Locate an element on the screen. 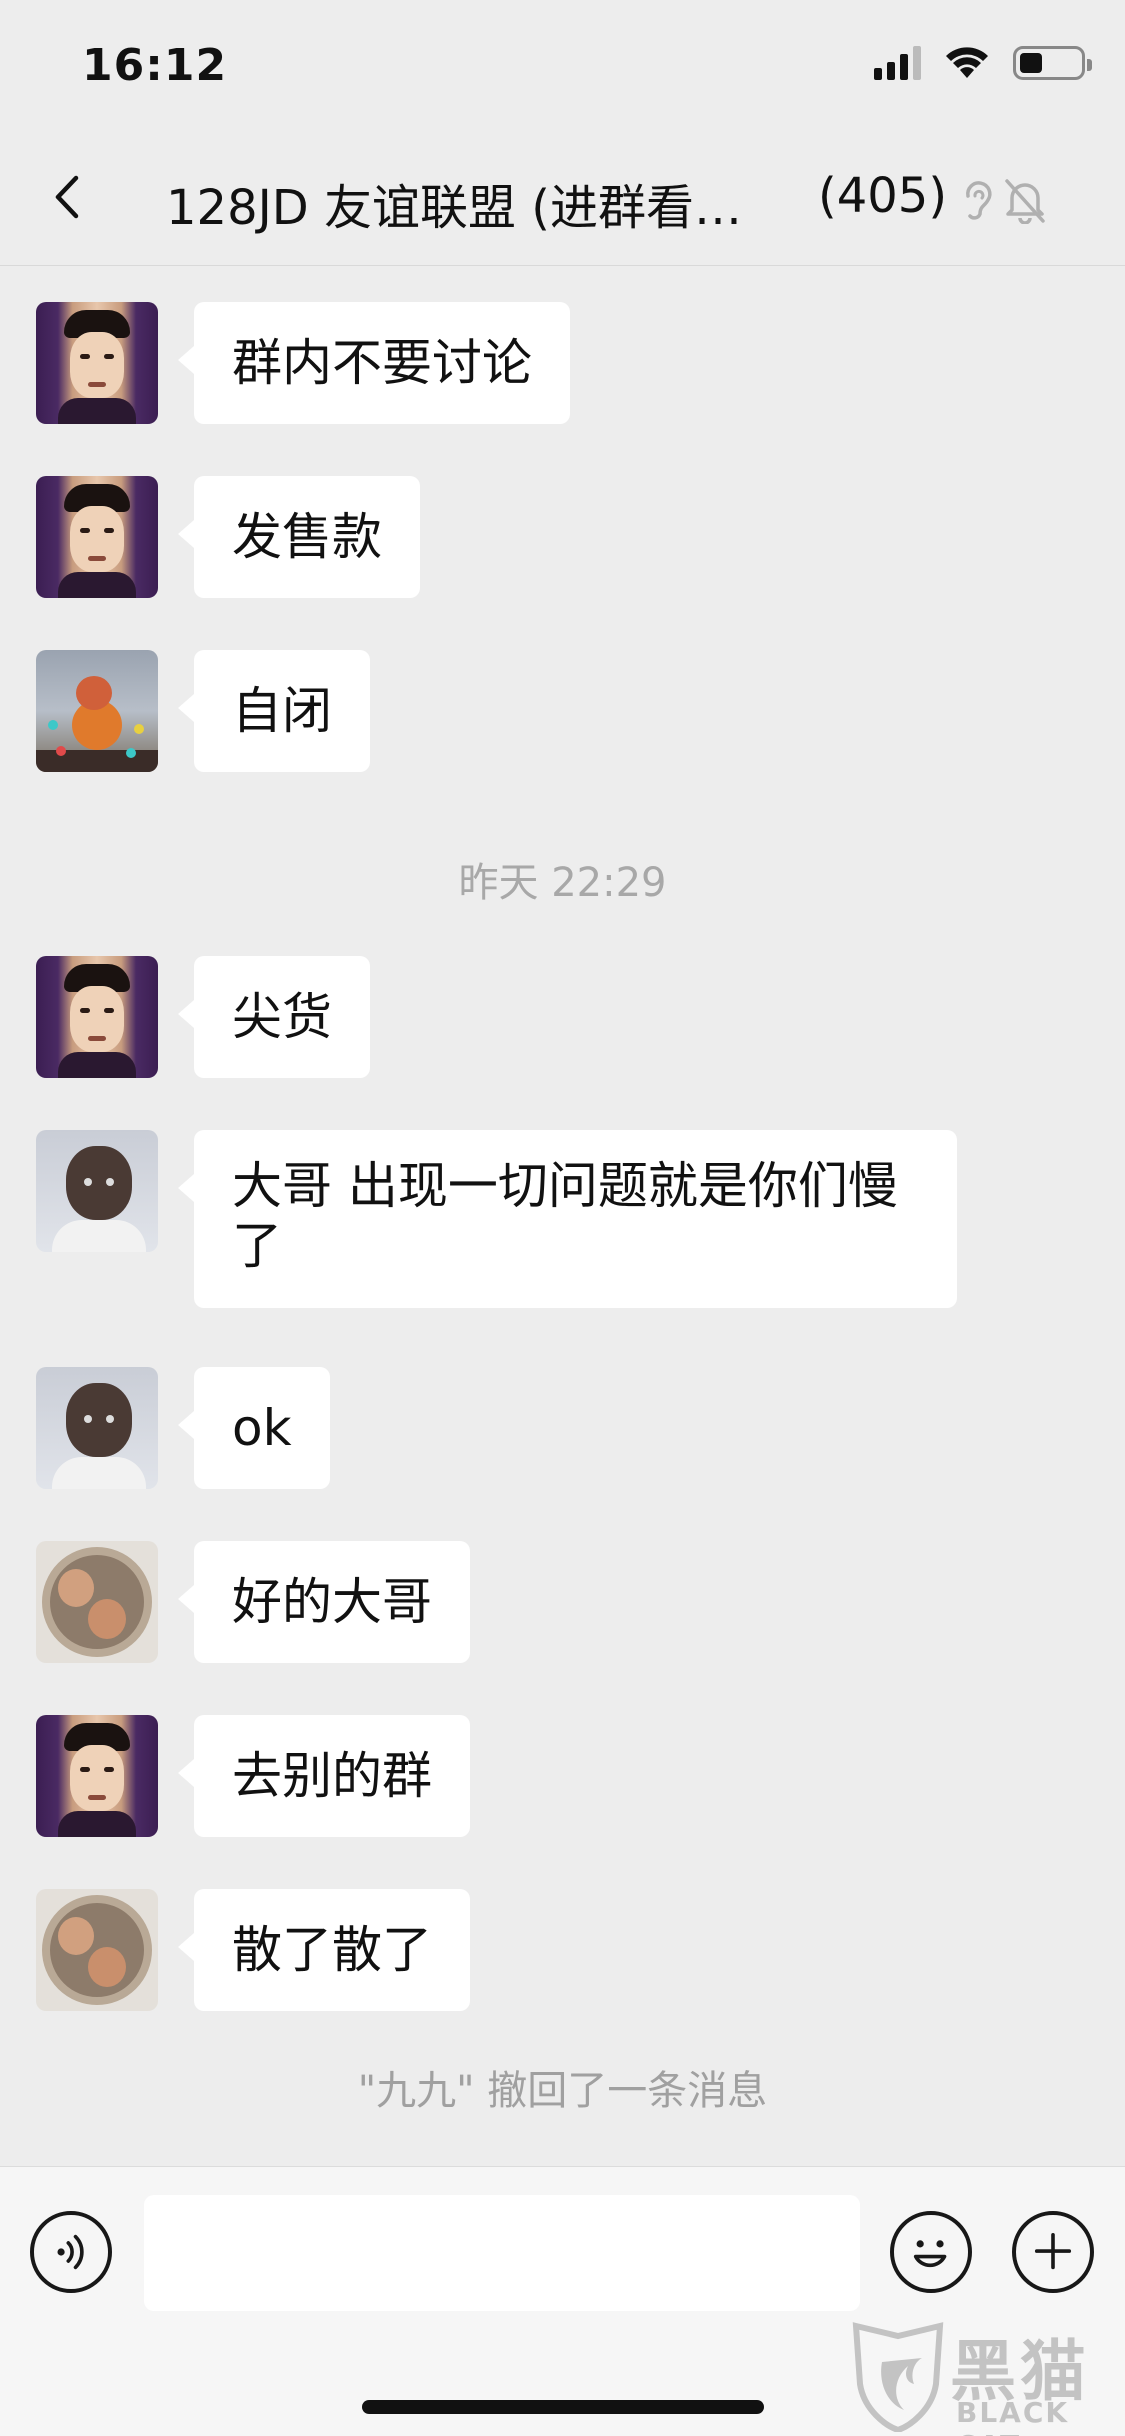 This screenshot has width=1125, height=2436. nav-bar: 128JD 友谊联盟 (进群看… (405) is located at coordinates (562, 199).